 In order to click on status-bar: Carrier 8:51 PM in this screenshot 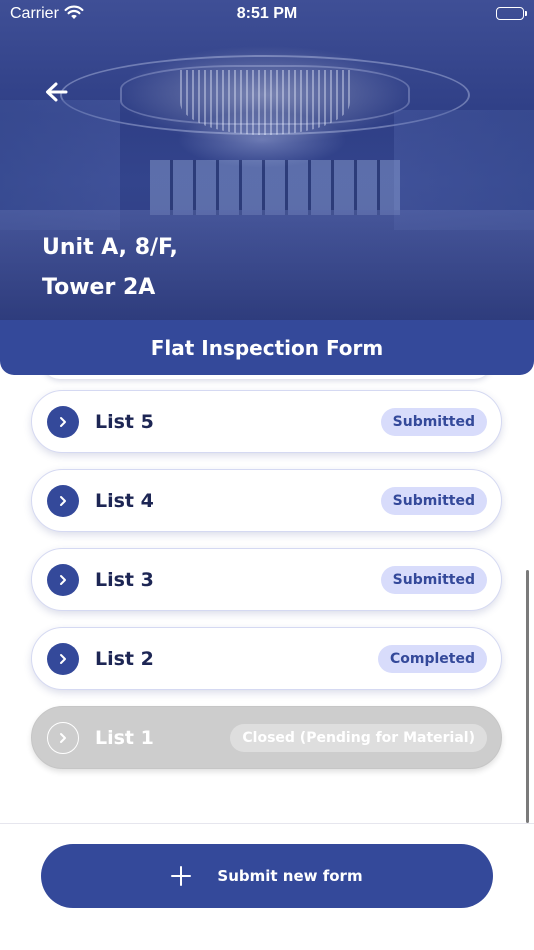, I will do `click(267, 15)`.